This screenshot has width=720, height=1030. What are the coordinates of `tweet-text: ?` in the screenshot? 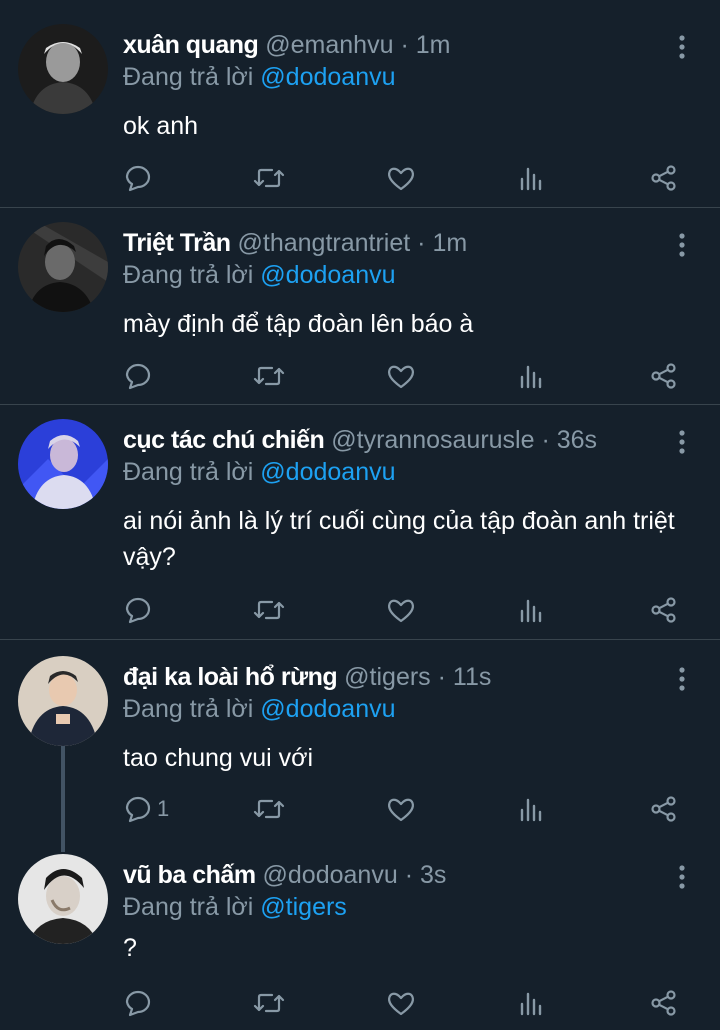 It's located at (130, 948).